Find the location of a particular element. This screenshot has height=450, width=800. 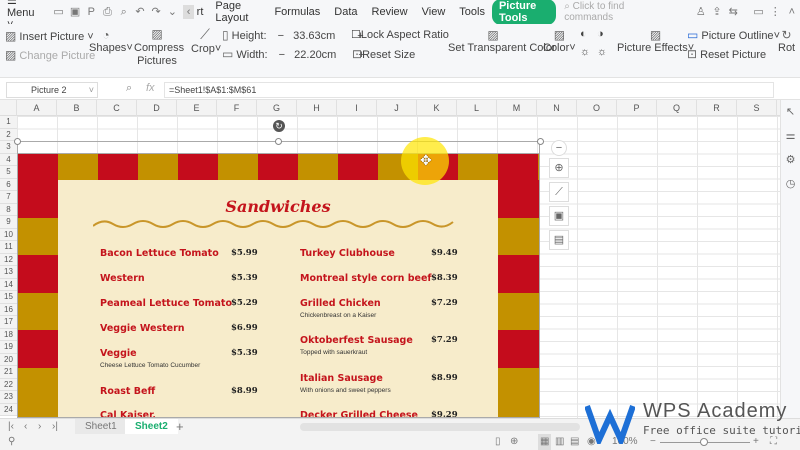

account-icon: ♙ is located at coordinates (701, 12).